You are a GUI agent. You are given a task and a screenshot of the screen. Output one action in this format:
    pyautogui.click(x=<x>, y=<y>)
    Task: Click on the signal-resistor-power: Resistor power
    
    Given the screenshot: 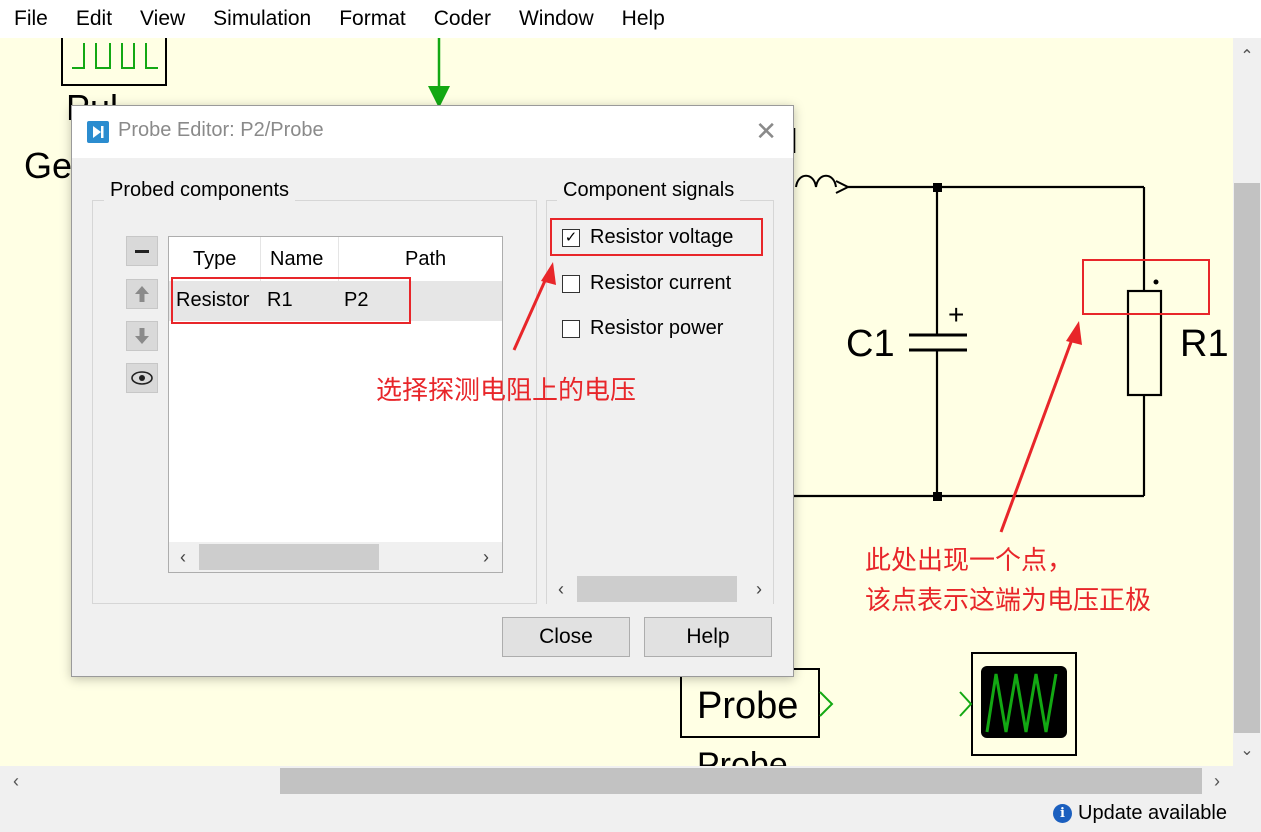 What is the action you would take?
    pyautogui.click(x=642, y=328)
    